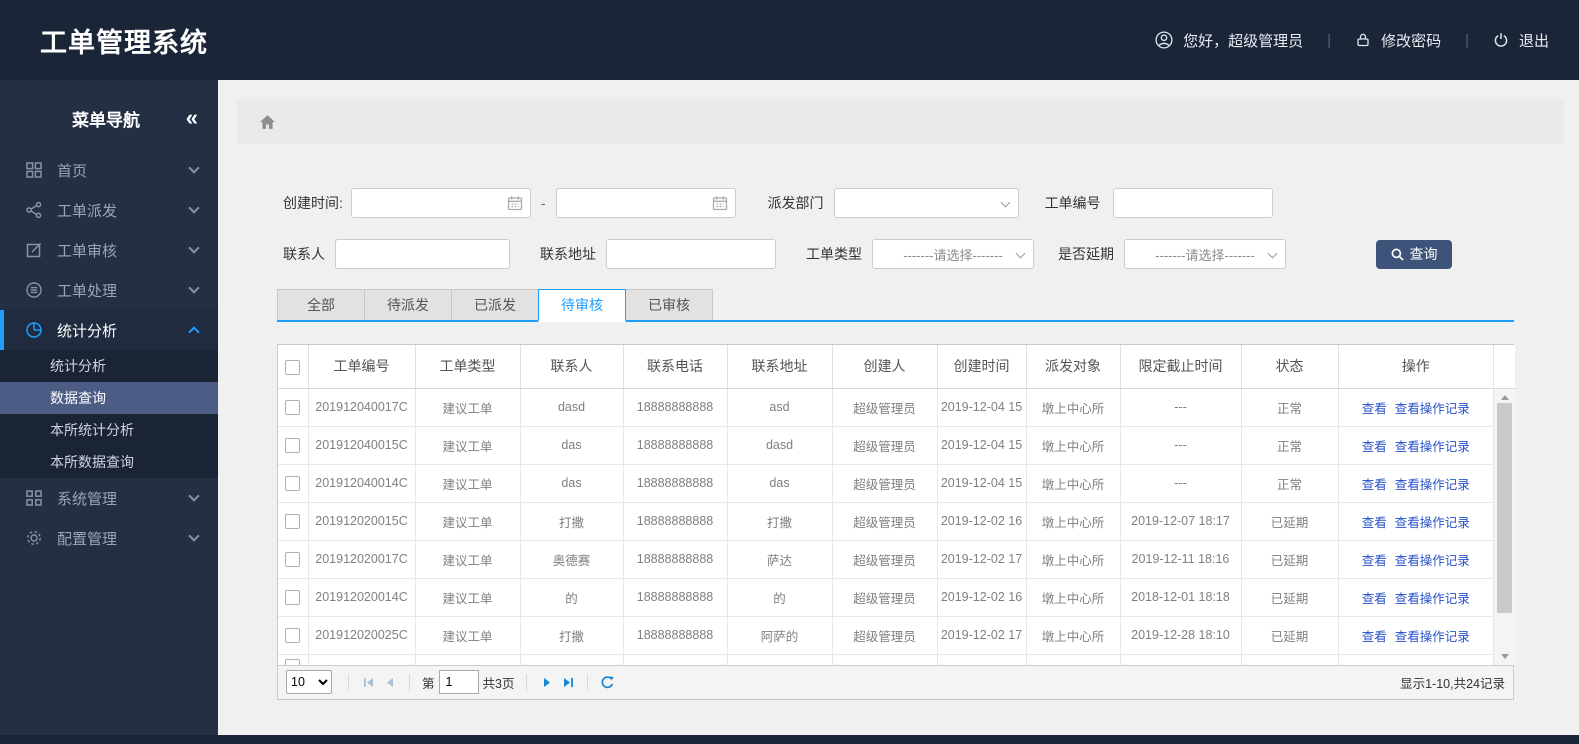 The height and width of the screenshot is (744, 1579). Describe the element at coordinates (607, 682) in the screenshot. I see `refresh-icon` at that location.